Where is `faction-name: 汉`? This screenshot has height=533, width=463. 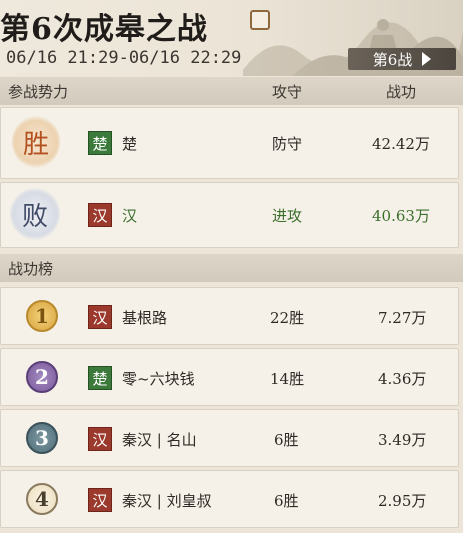 faction-name: 汉 is located at coordinates (130, 215).